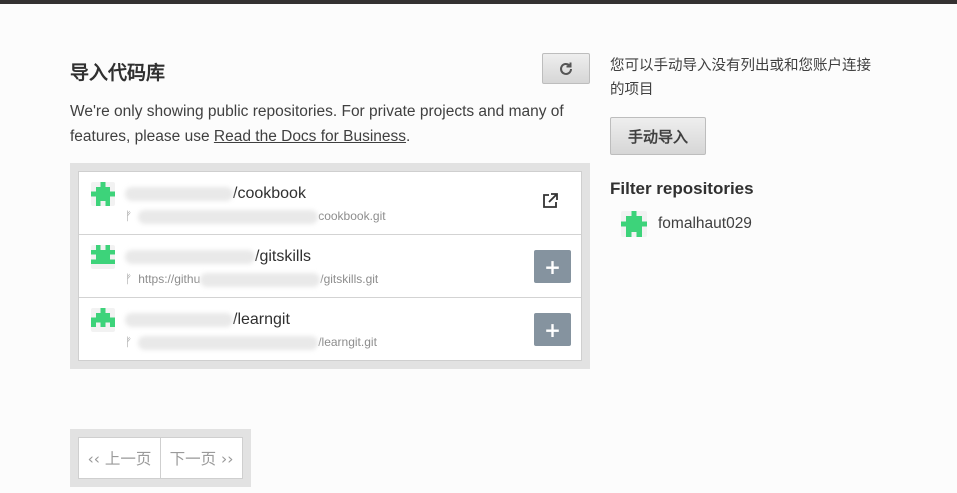 This screenshot has height=493, width=957. I want to click on filter-user-label: fomalhaut029, so click(705, 223).